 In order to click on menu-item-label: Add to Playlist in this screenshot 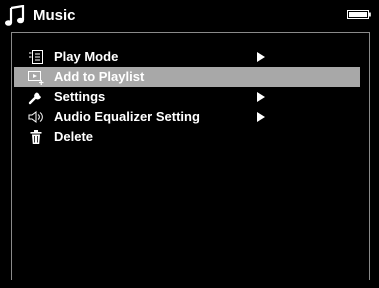, I will do `click(99, 76)`.